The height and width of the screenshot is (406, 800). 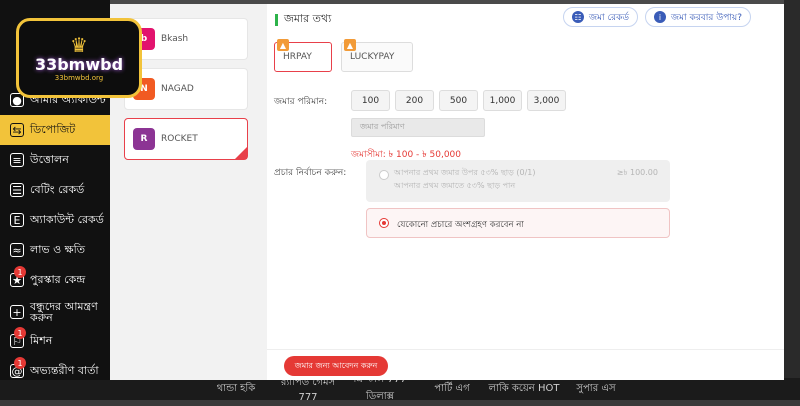 I want to click on sidebar-item-label: বন্ধুদের আমন্ত্রণ করুন, so click(x=70, y=312).